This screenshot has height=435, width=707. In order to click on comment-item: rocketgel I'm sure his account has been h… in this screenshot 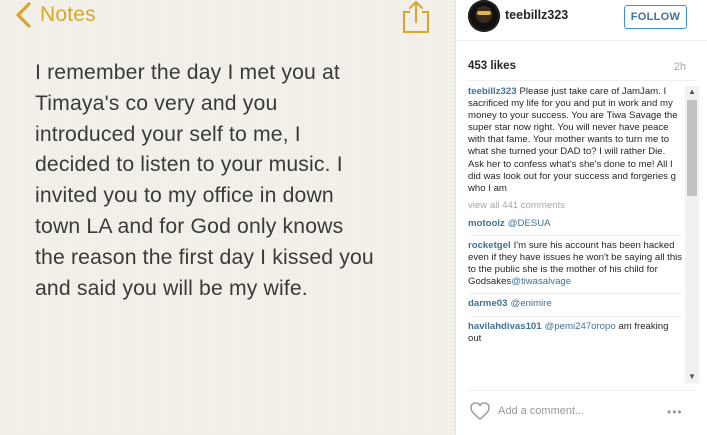, I will do `click(575, 264)`.